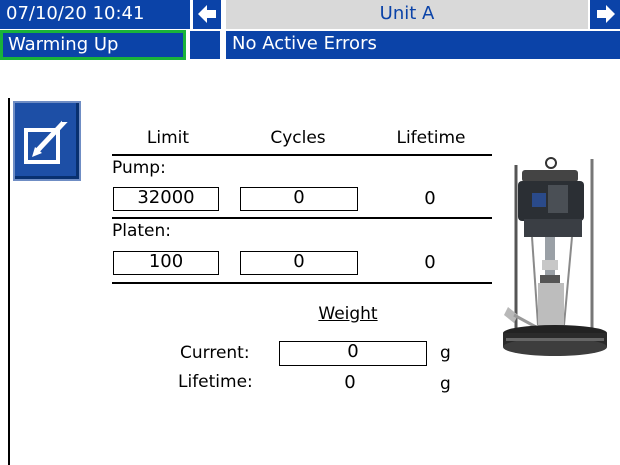 The image size is (620, 465). What do you see at coordinates (445, 353) in the screenshot?
I see `current-weight-unit: g` at bounding box center [445, 353].